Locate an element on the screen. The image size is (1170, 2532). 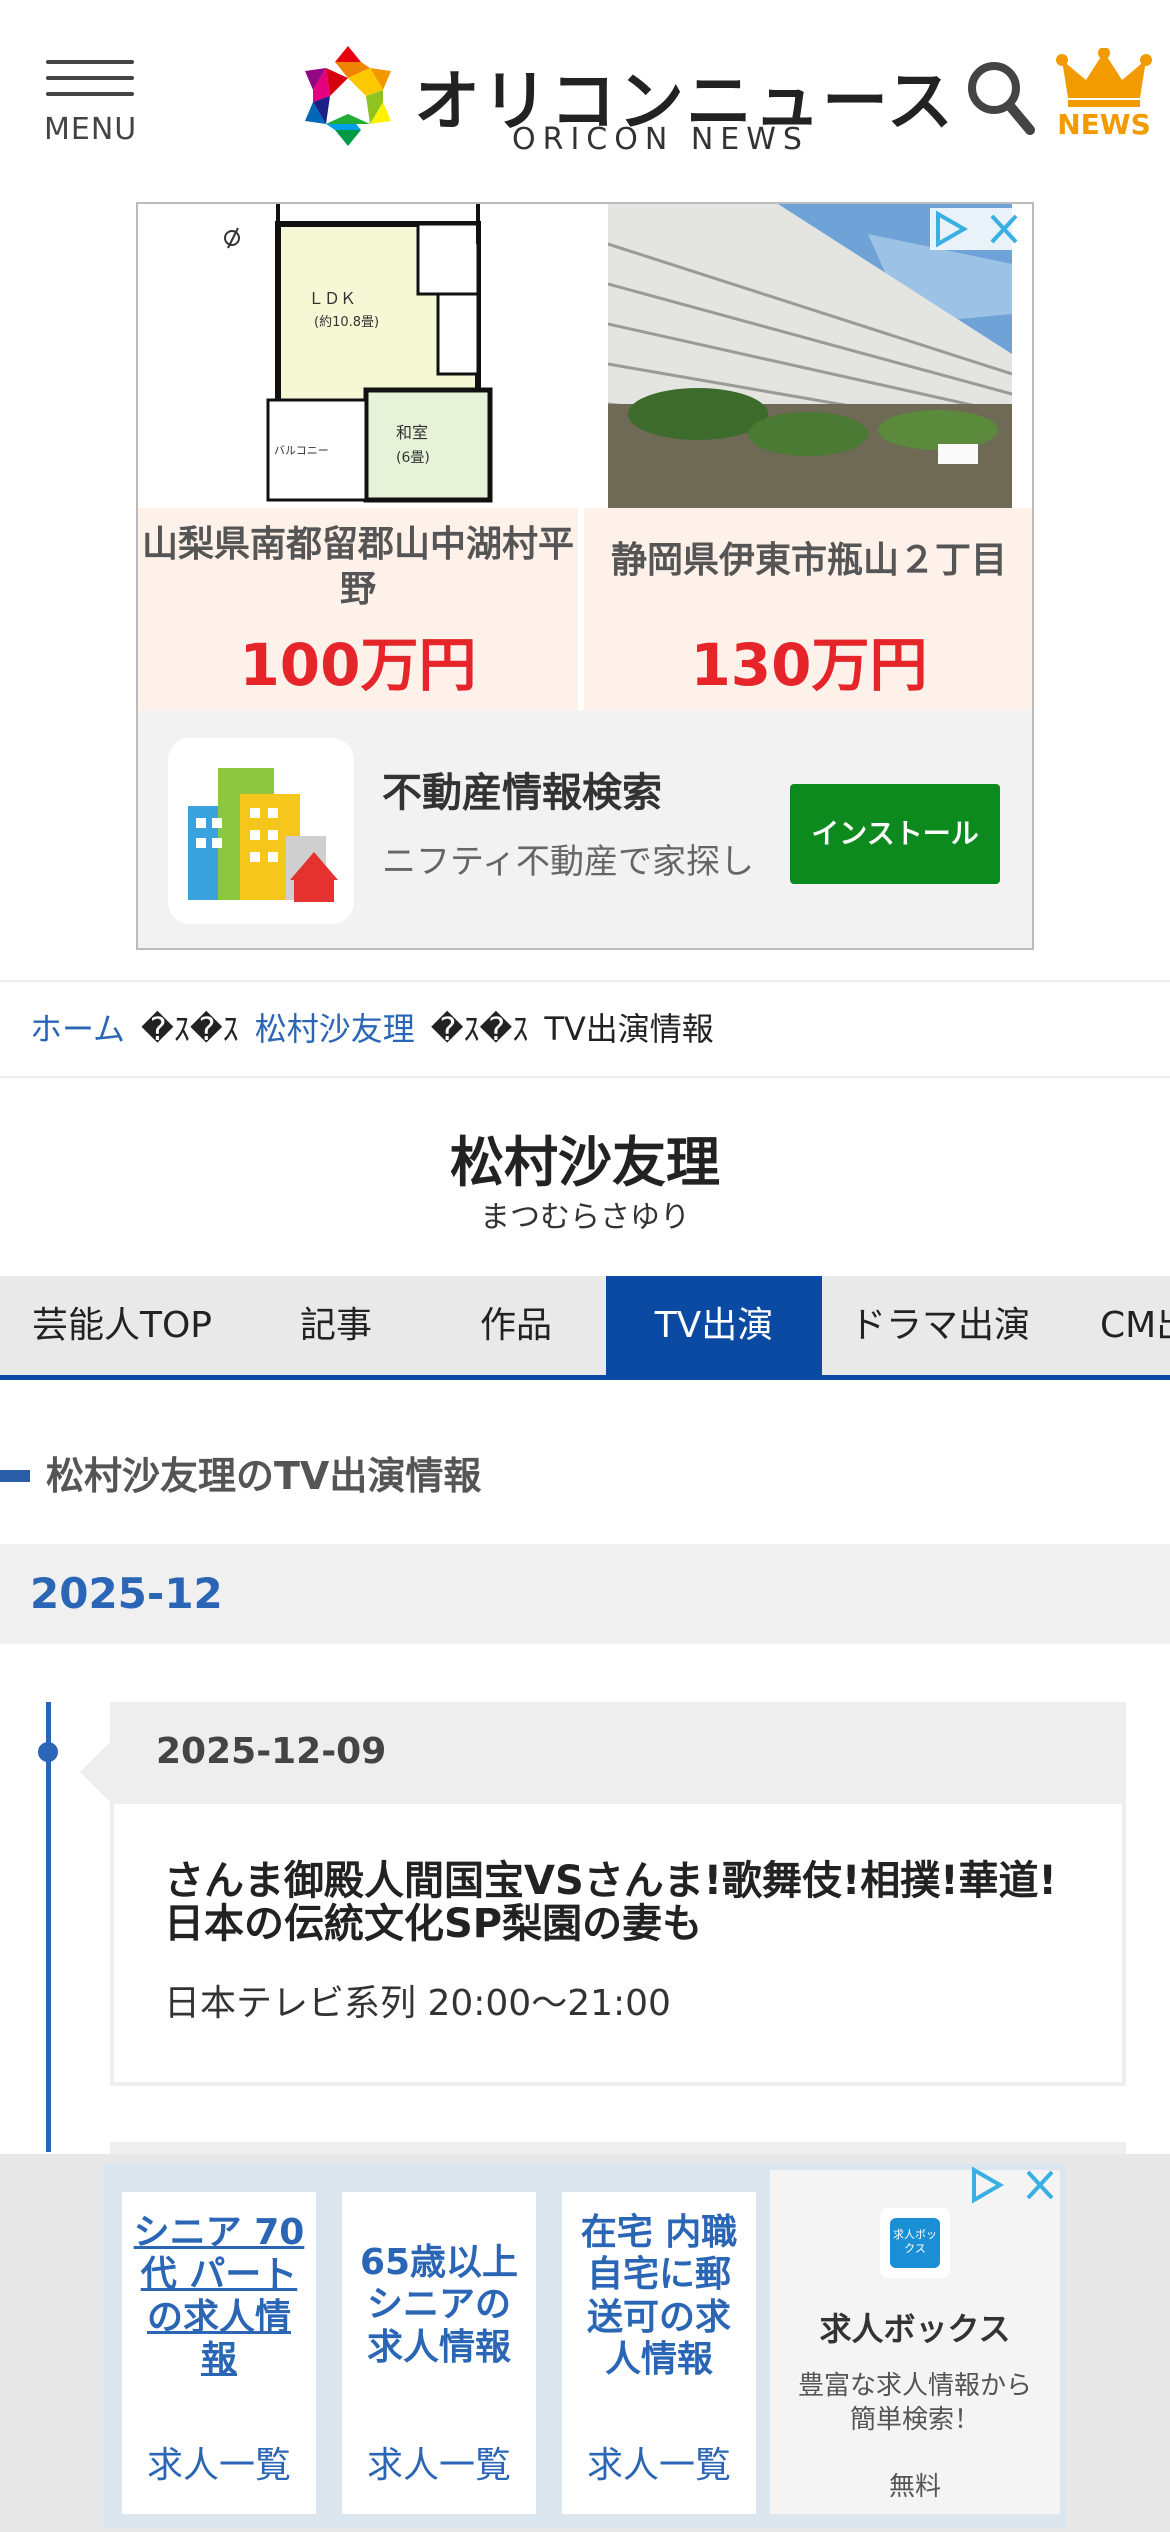
tab-tv: TV出演 is located at coordinates (714, 1325).